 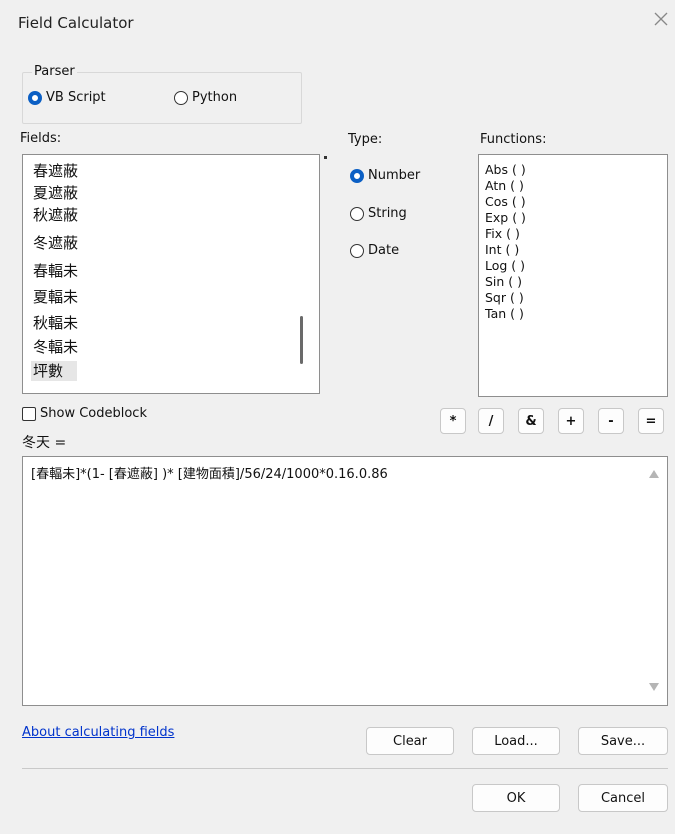 I want to click on operator-multiply-button: *, so click(x=453, y=421).